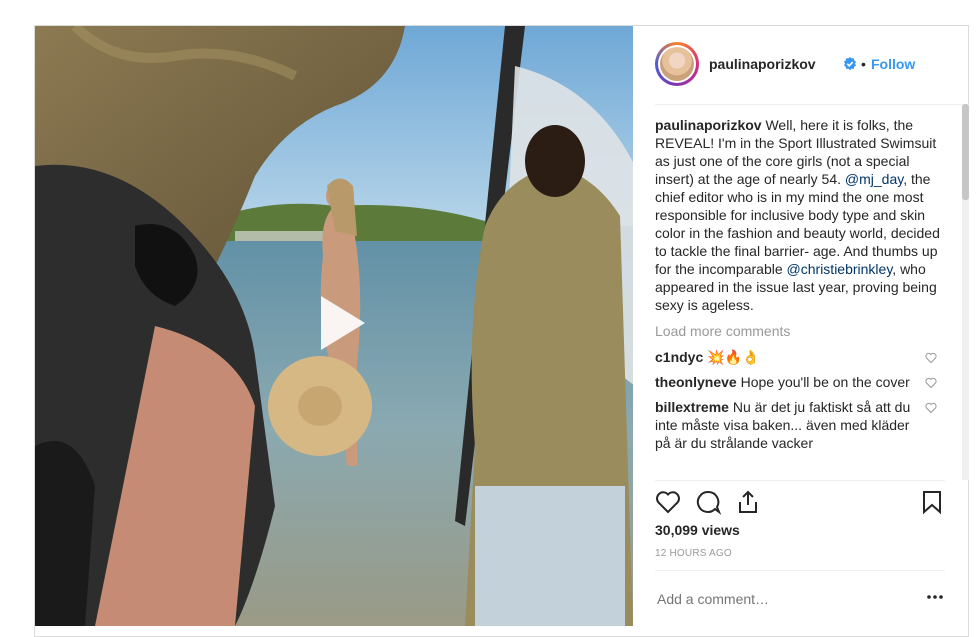 This screenshot has height=637, width=976. What do you see at coordinates (965, 152) in the screenshot?
I see `scrollbar-thumb` at bounding box center [965, 152].